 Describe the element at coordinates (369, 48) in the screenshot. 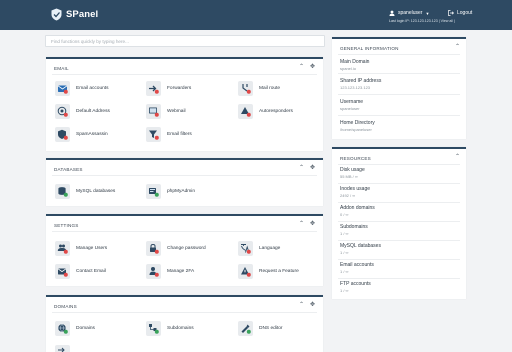

I see `panel-title: GENERAL INFORMATION` at that location.